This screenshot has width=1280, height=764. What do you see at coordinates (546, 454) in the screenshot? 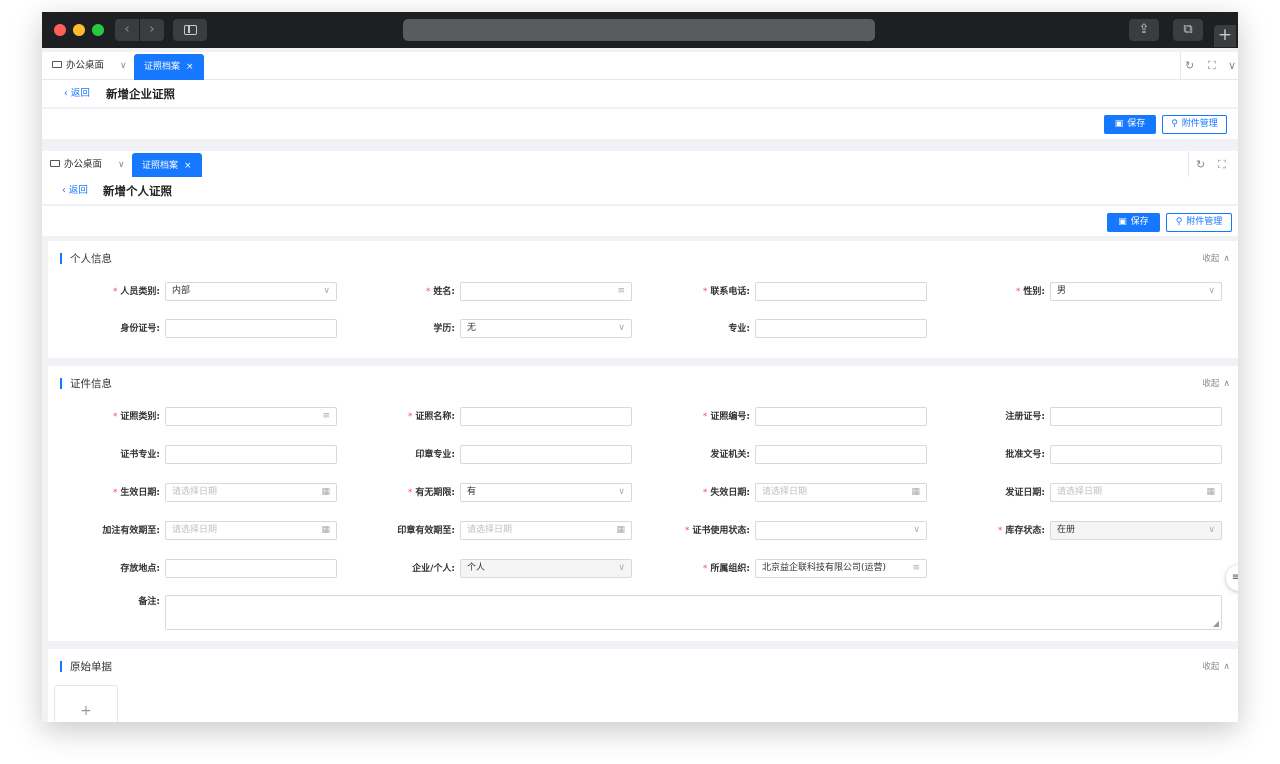
I see `seal-major-input` at bounding box center [546, 454].